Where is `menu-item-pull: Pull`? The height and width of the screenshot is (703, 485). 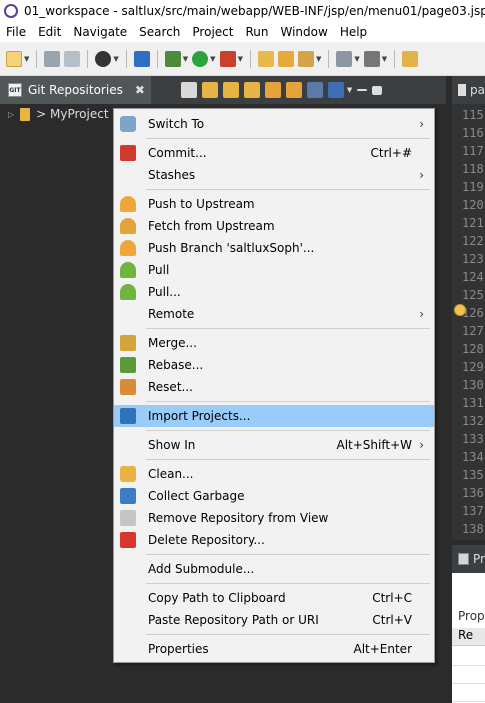
menu-item-pull: Pull is located at coordinates (274, 270).